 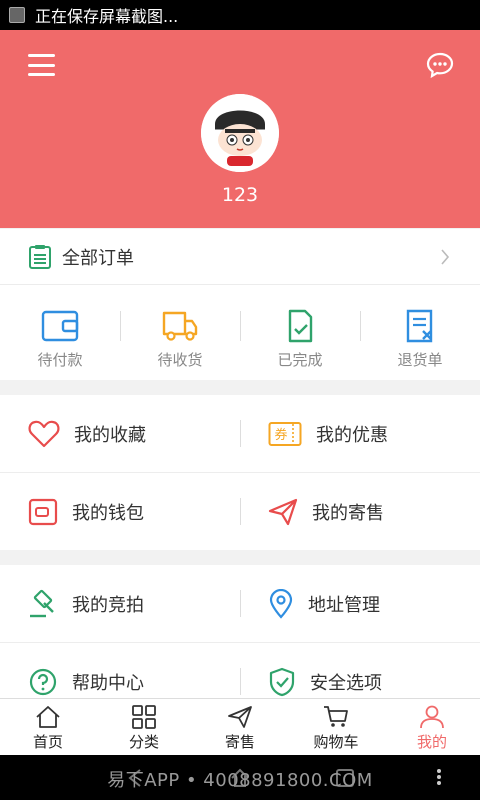 I want to click on help-icon, so click(x=43, y=681).